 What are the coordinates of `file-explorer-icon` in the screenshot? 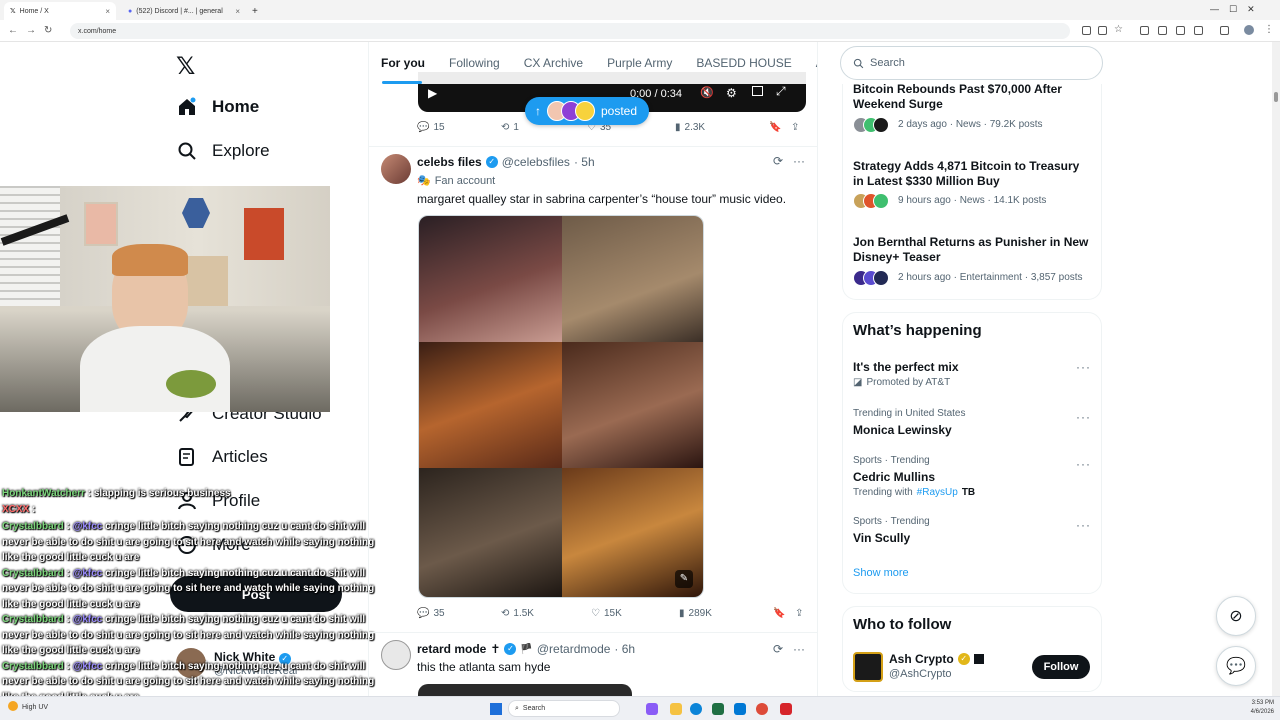 It's located at (676, 709).